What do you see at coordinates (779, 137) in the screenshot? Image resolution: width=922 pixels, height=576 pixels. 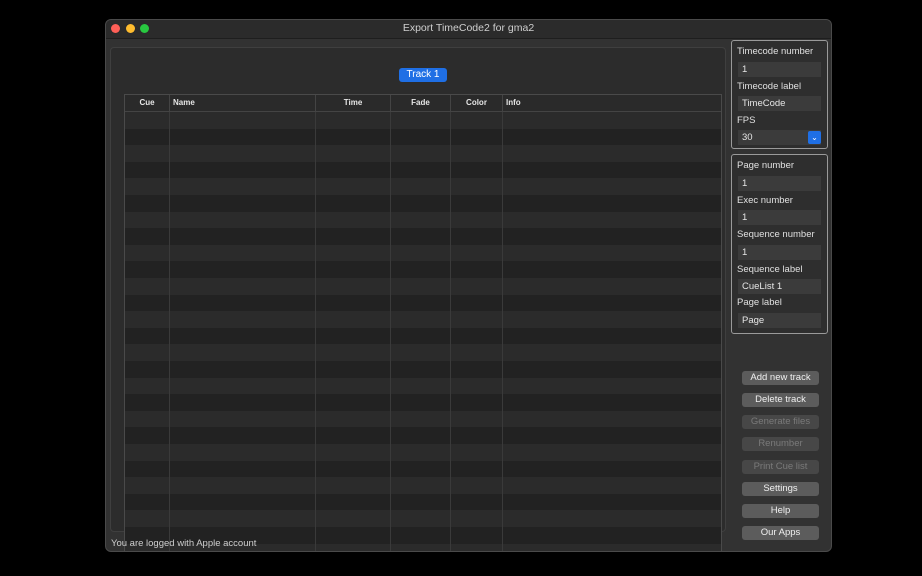 I see `fps-select: 30 ⌄` at bounding box center [779, 137].